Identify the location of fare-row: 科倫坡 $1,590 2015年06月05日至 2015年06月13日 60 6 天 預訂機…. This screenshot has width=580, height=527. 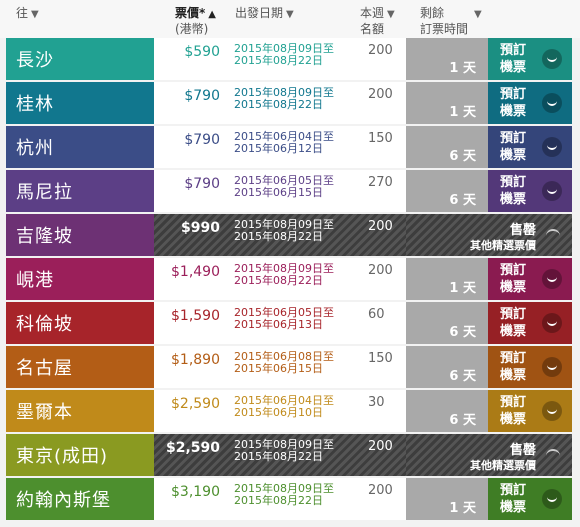
(289, 323).